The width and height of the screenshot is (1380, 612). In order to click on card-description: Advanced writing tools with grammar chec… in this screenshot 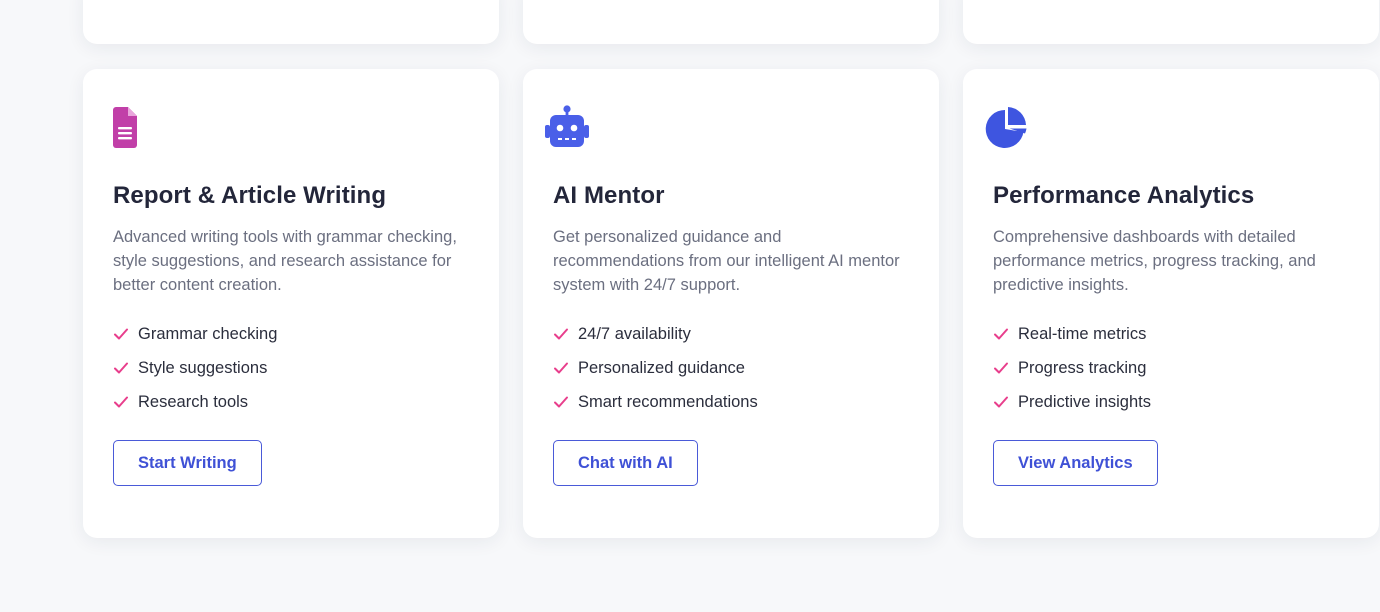, I will do `click(285, 261)`.